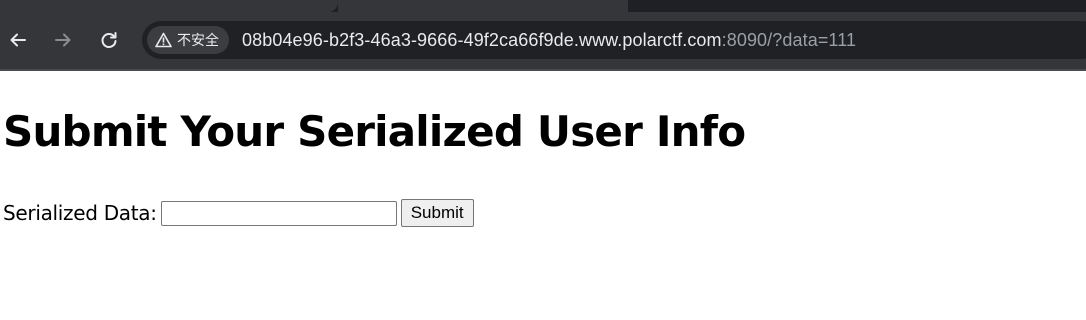 The height and width of the screenshot is (320, 1086). Describe the element at coordinates (278, 213) in the screenshot. I see `serialized-data-input` at that location.